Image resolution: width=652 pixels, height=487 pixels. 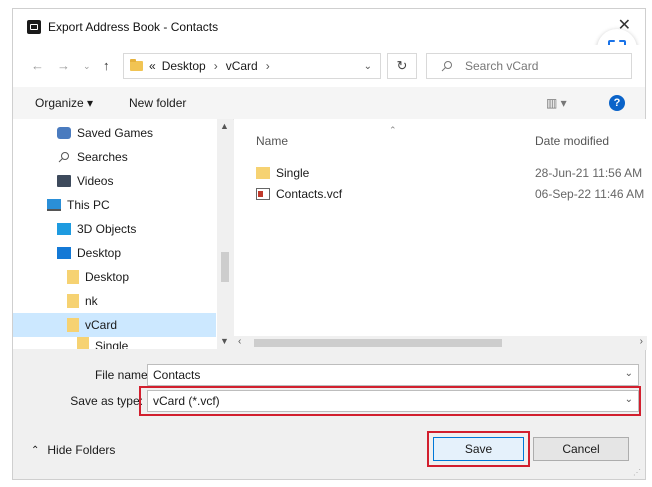 I want to click on file-name-label: File name:, so click(x=122, y=375).